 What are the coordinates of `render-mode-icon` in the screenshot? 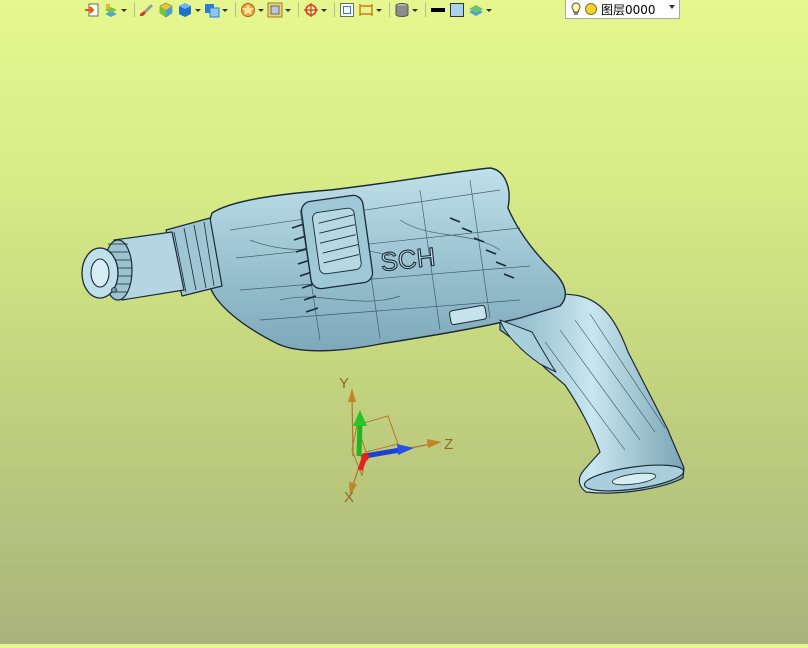 It's located at (248, 9).